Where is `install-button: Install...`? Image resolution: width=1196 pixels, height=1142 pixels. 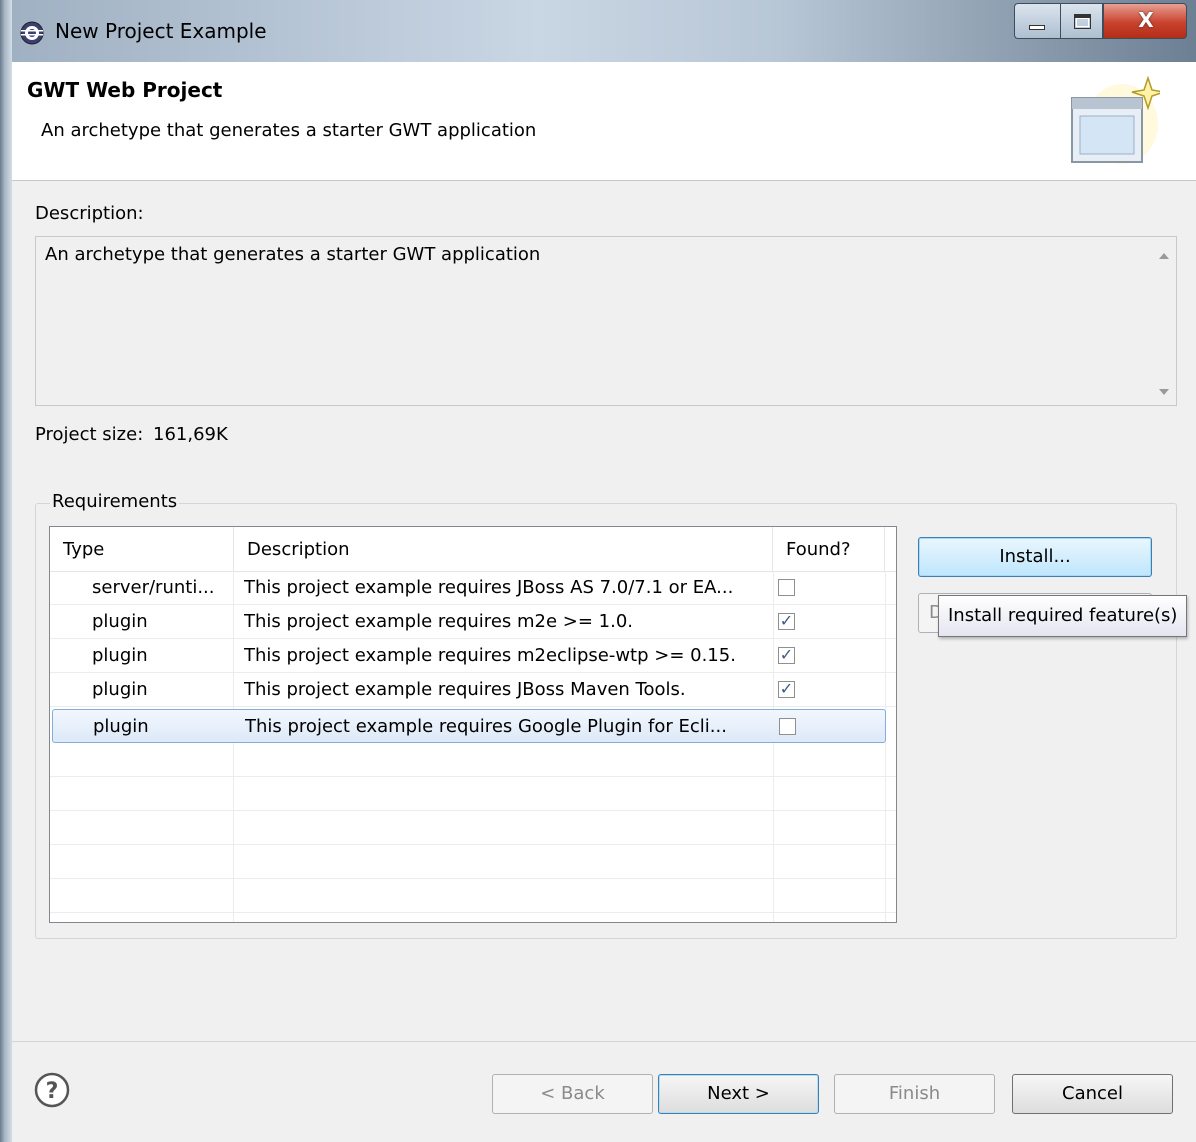
install-button: Install... is located at coordinates (1035, 557).